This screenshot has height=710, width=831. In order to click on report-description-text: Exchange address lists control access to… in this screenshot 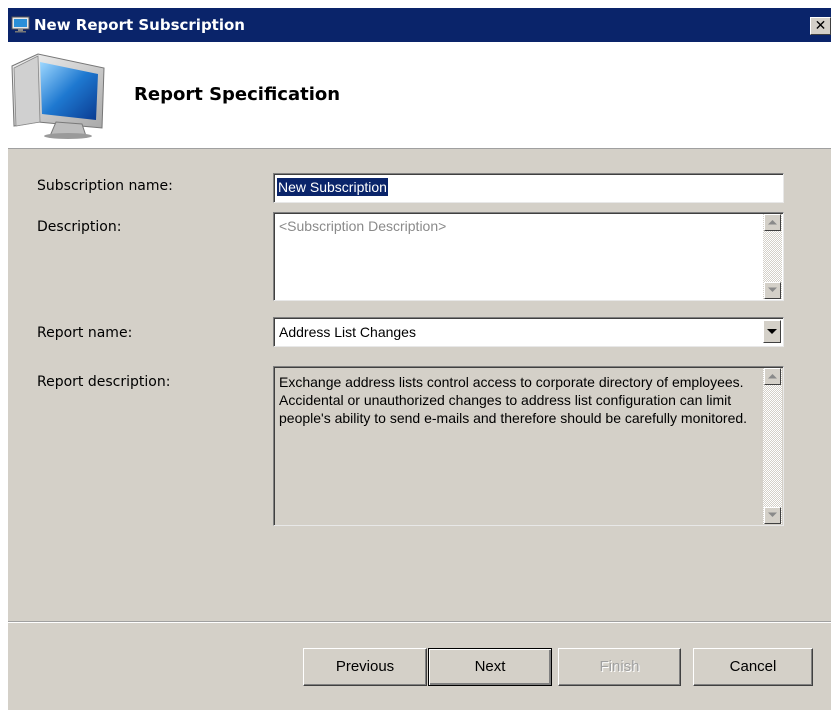, I will do `click(513, 400)`.